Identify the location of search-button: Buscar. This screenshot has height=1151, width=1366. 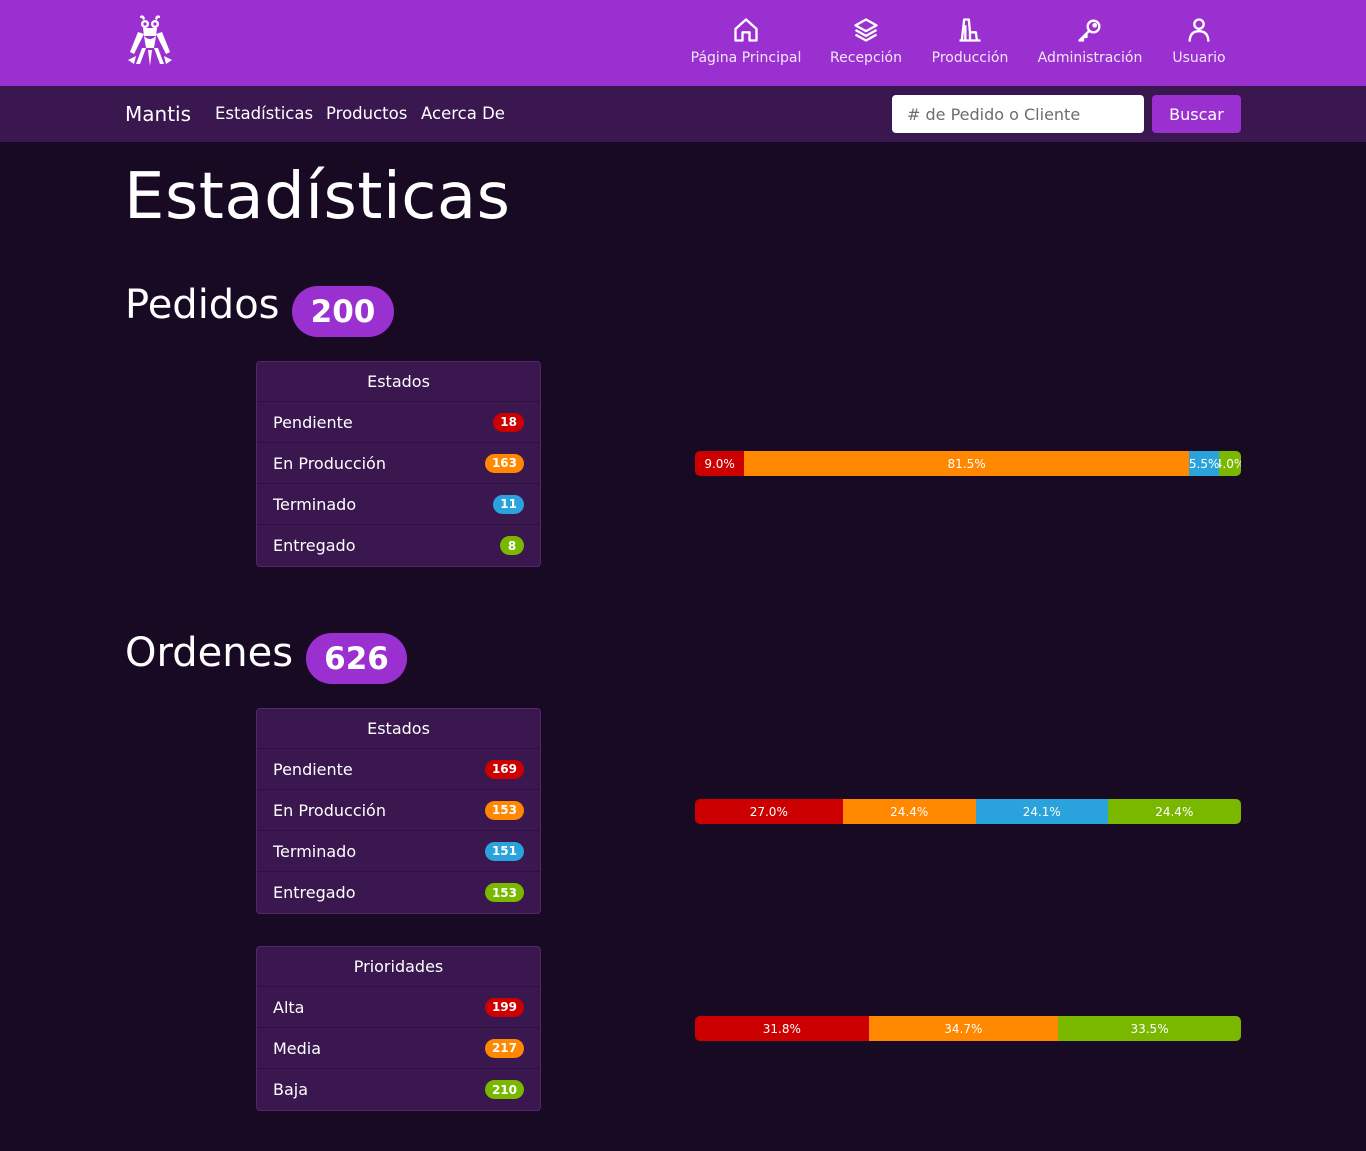
(1196, 114).